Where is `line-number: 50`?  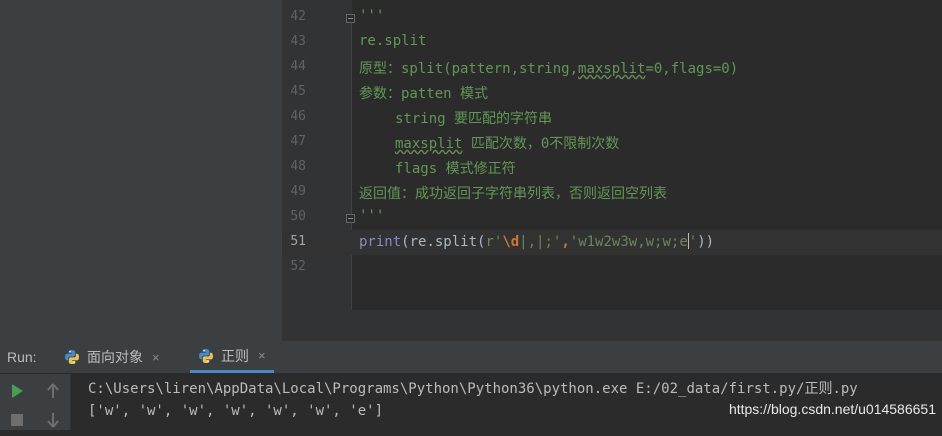 line-number: 50 is located at coordinates (298, 216).